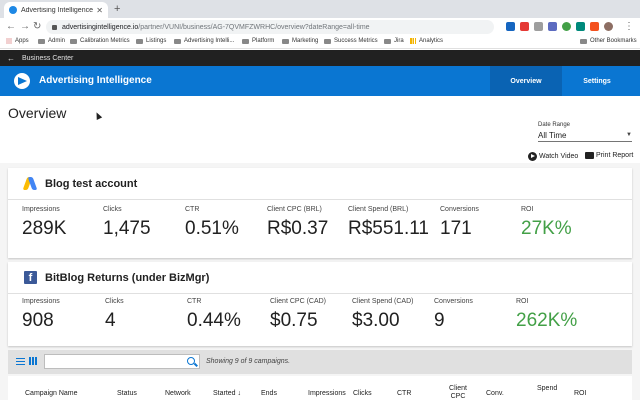  I want to click on metric-value: $0.75, so click(294, 320).